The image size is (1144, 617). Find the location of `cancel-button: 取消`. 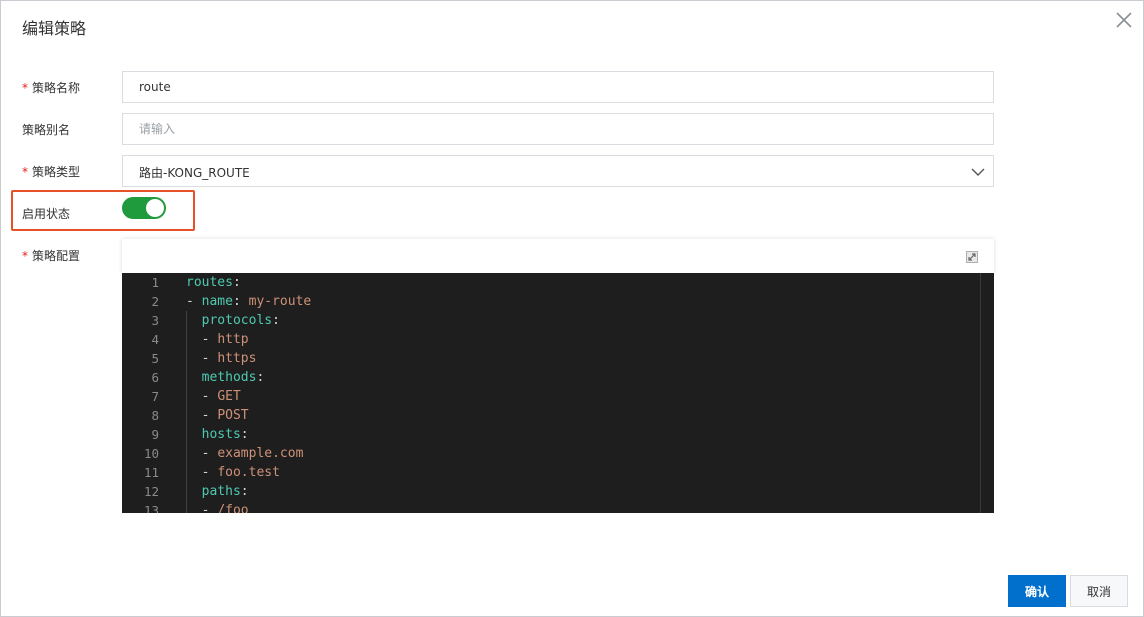

cancel-button: 取消 is located at coordinates (1099, 591).